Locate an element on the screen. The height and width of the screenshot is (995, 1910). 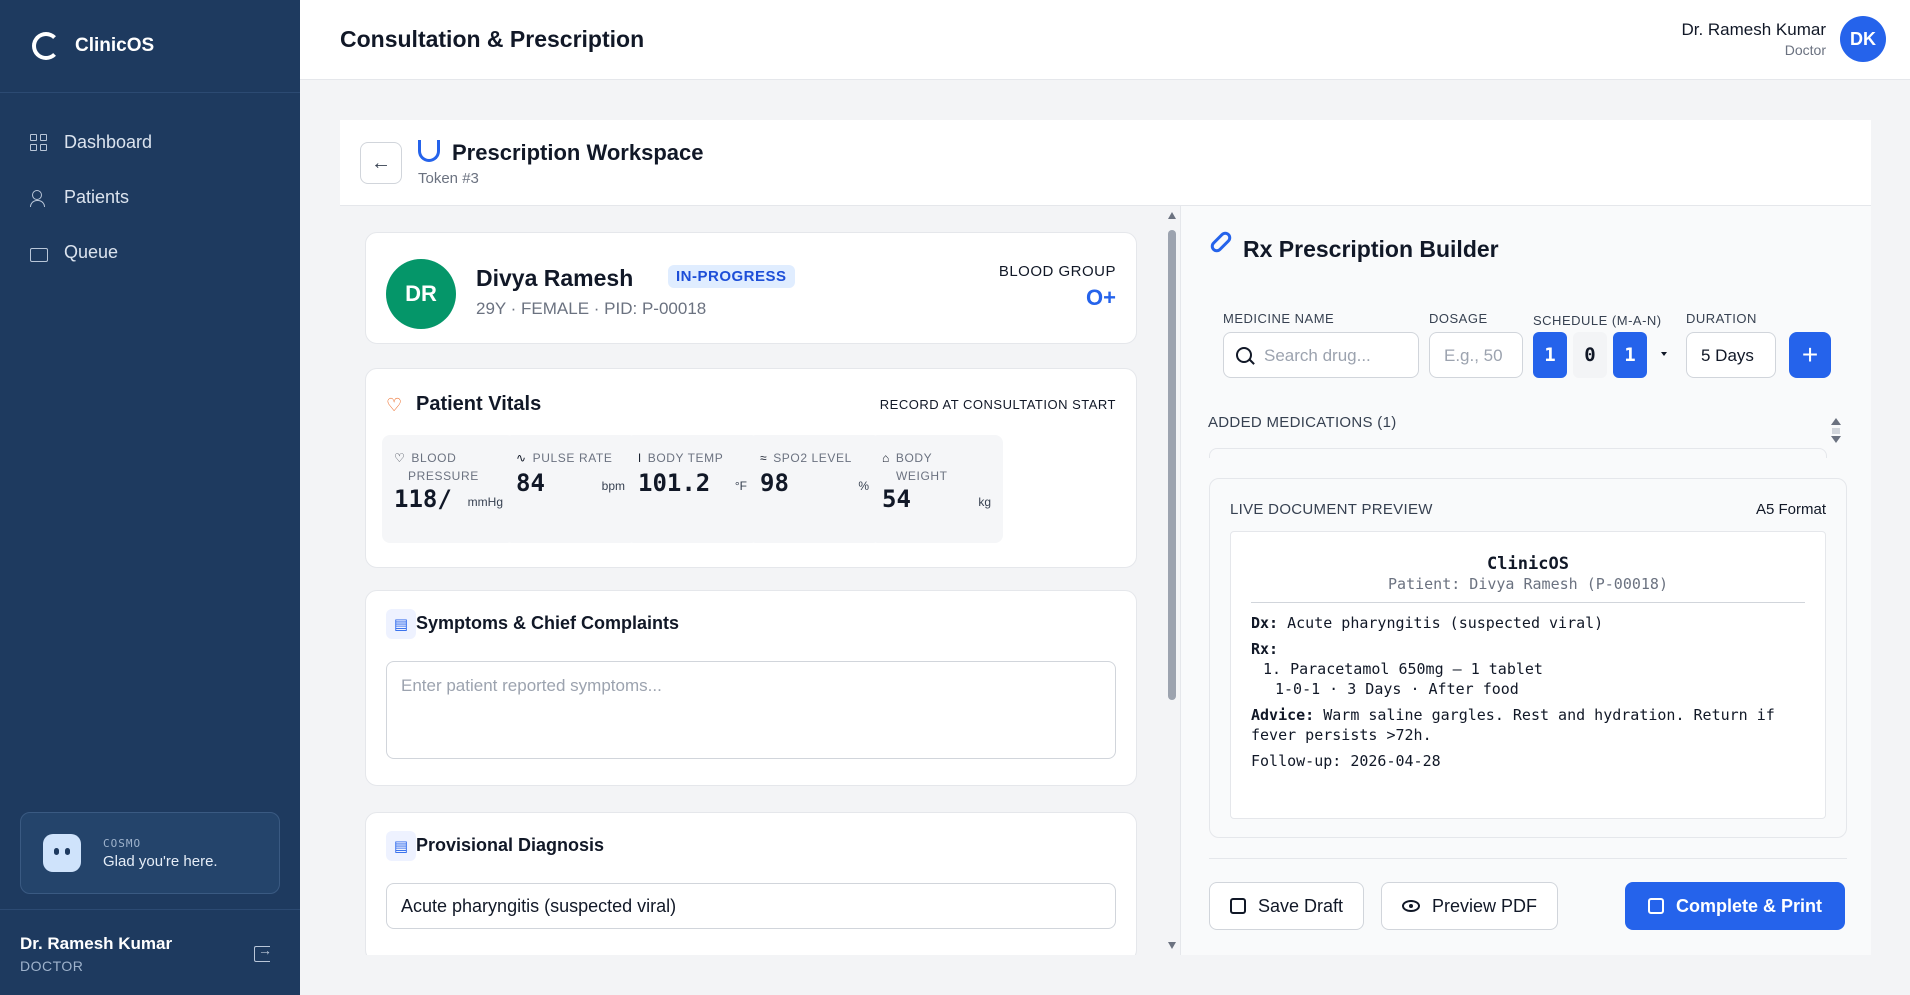
page-title: Consultation & Prescription is located at coordinates (492, 39).